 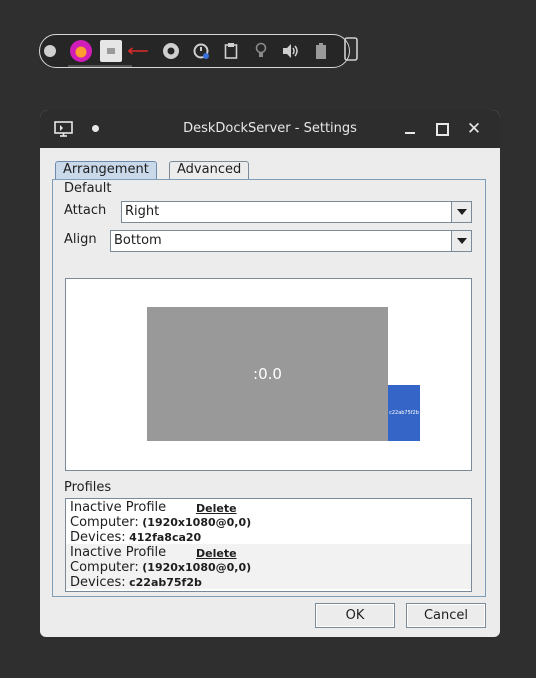 I want to click on device-display: c22ab75f2b, so click(x=404, y=413).